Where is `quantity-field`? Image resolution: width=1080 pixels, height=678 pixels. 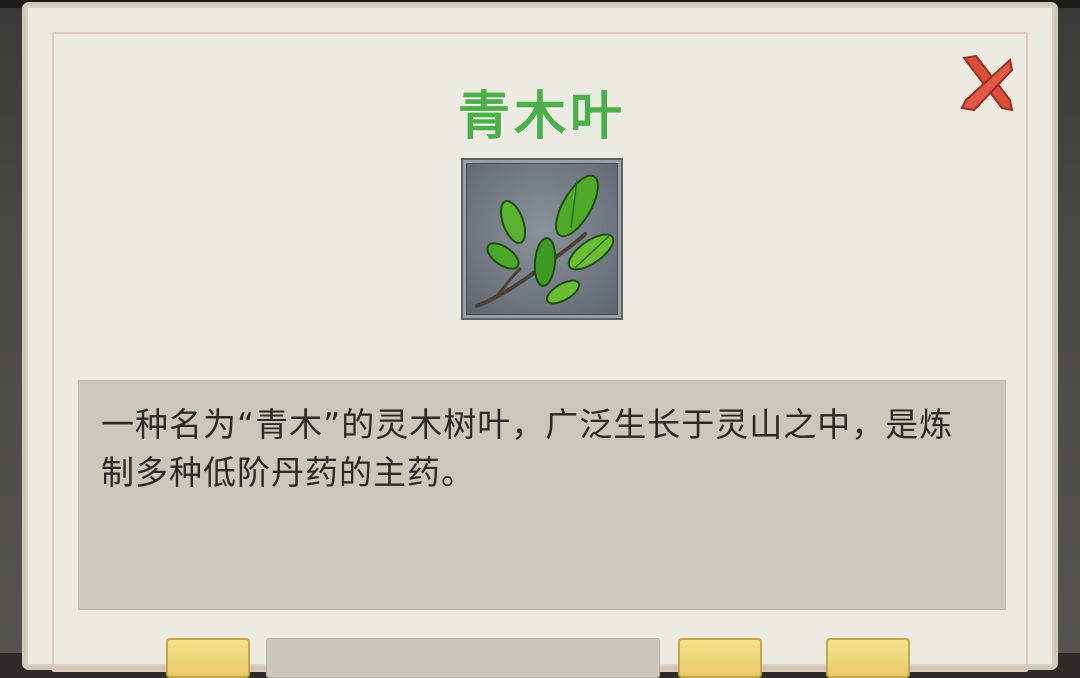 quantity-field is located at coordinates (463, 658).